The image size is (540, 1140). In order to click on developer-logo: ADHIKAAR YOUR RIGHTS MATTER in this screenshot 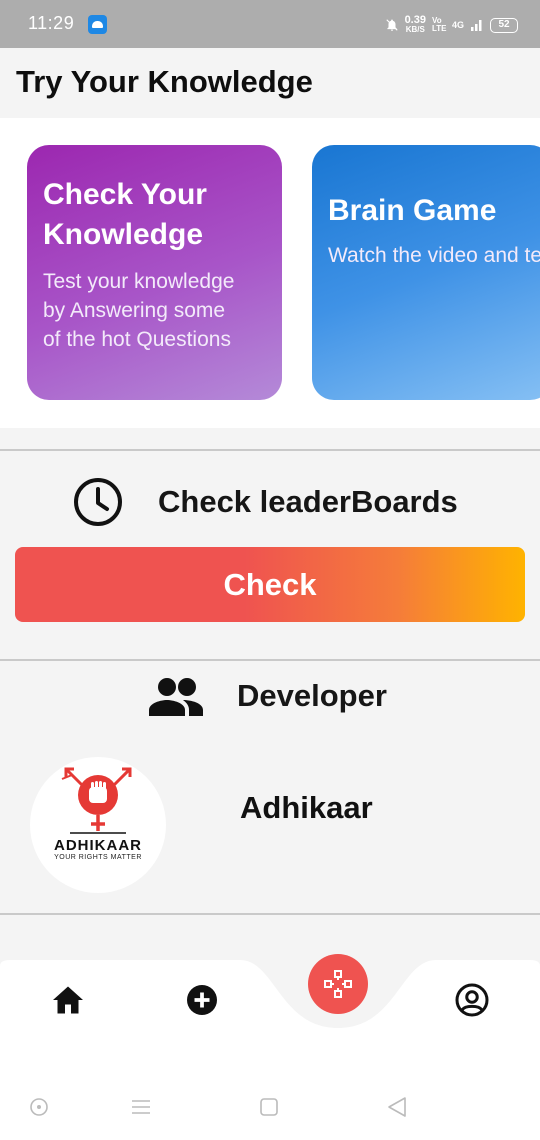, I will do `click(98, 825)`.